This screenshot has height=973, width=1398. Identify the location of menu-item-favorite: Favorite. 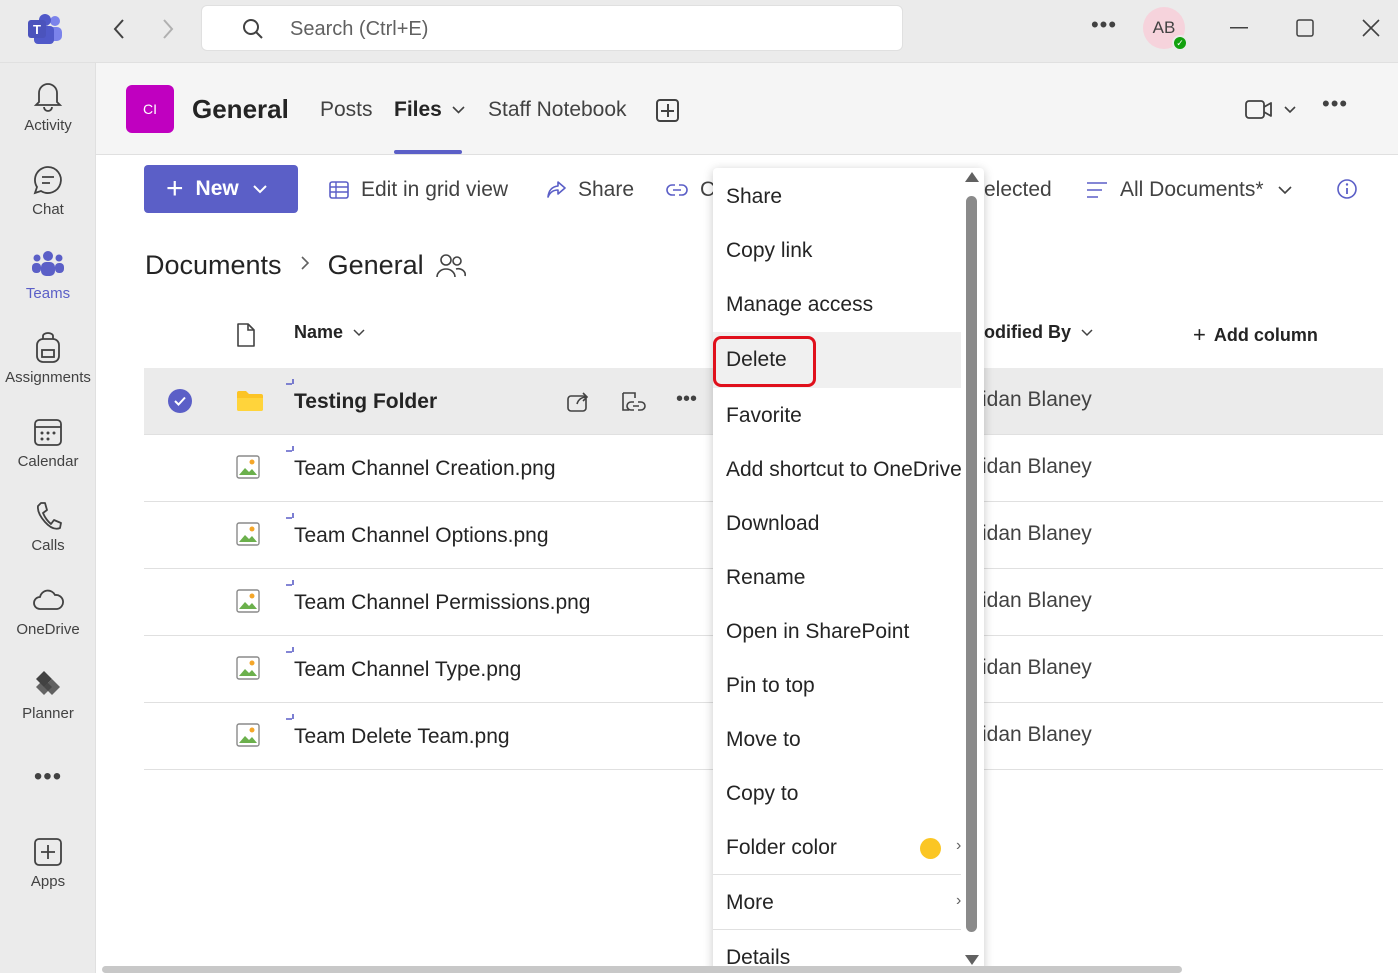
(837, 416).